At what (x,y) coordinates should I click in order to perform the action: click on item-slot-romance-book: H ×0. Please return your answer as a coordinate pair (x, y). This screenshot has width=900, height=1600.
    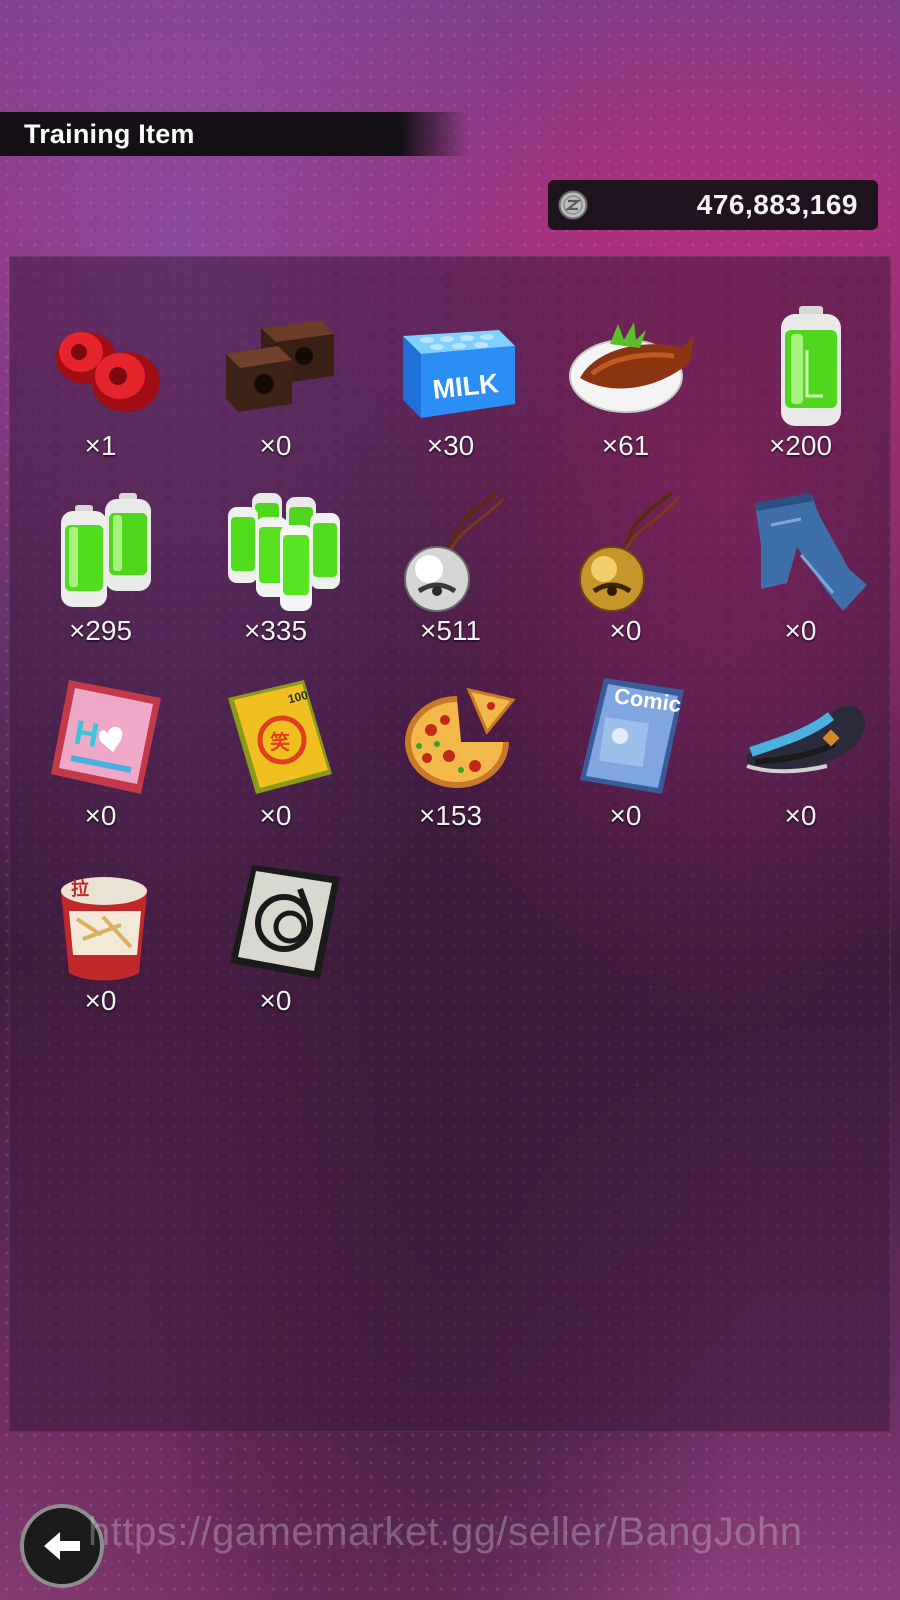
    Looking at the image, I should click on (100, 762).